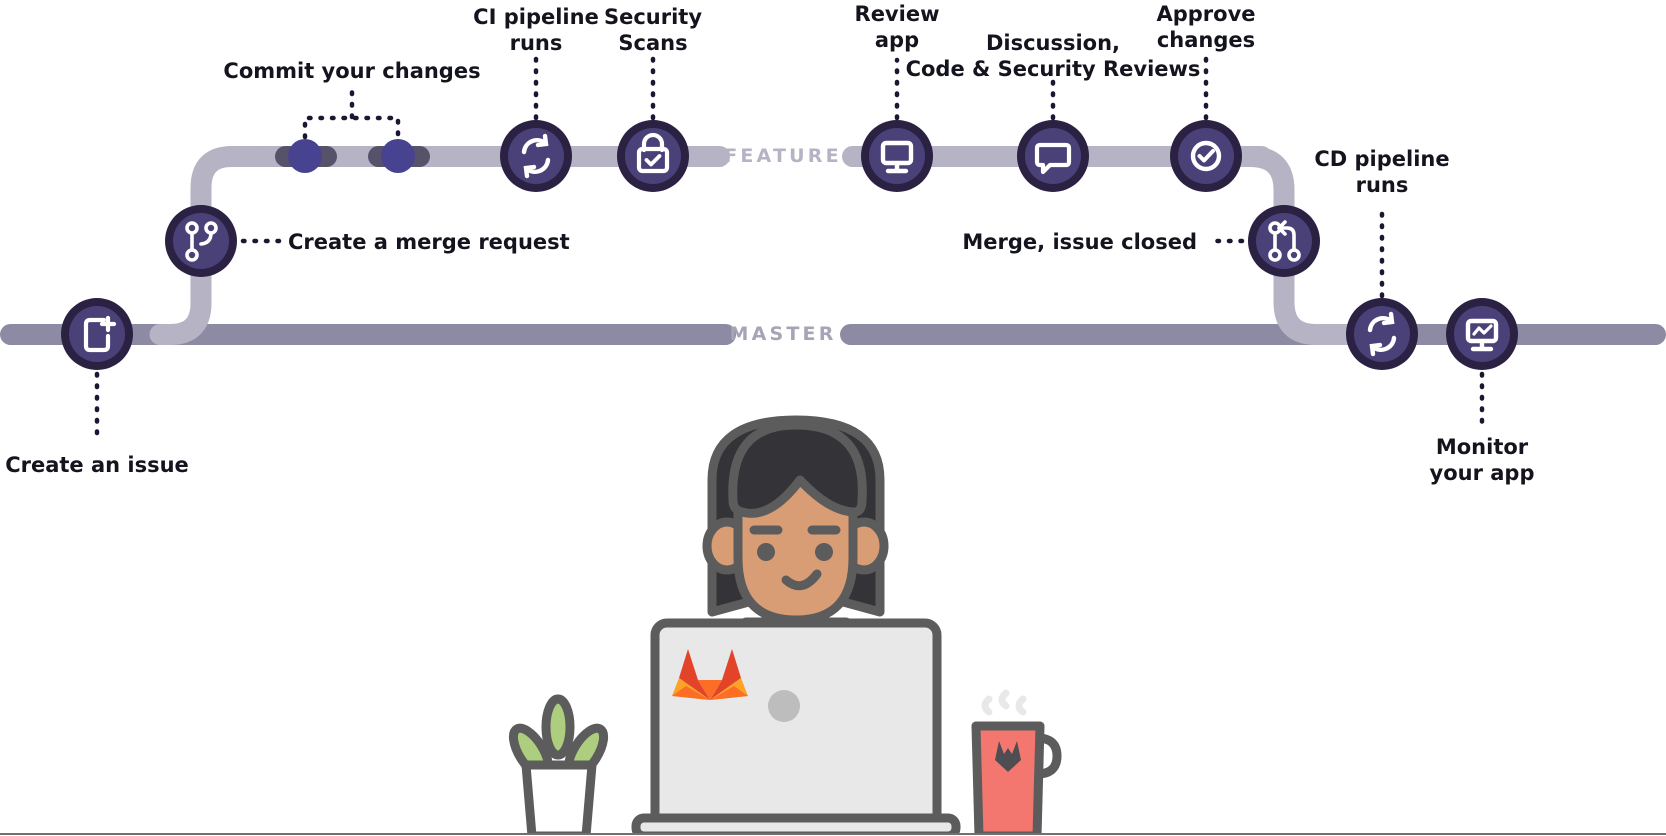 This screenshot has width=1666, height=836. I want to click on node-monitor-app, so click(1482, 334).